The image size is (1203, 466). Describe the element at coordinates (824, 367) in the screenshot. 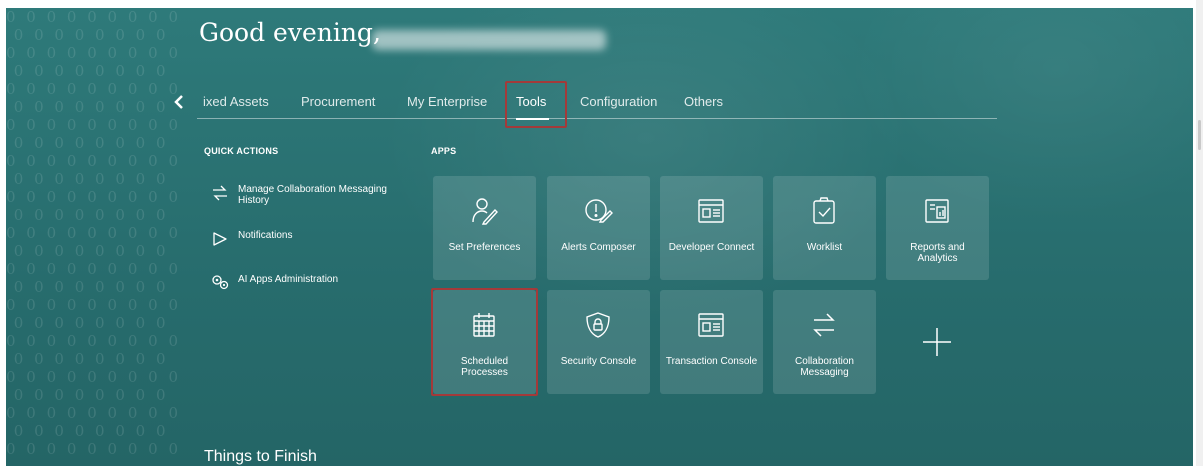

I see `app-tile-label: Collaboration Messaging` at that location.